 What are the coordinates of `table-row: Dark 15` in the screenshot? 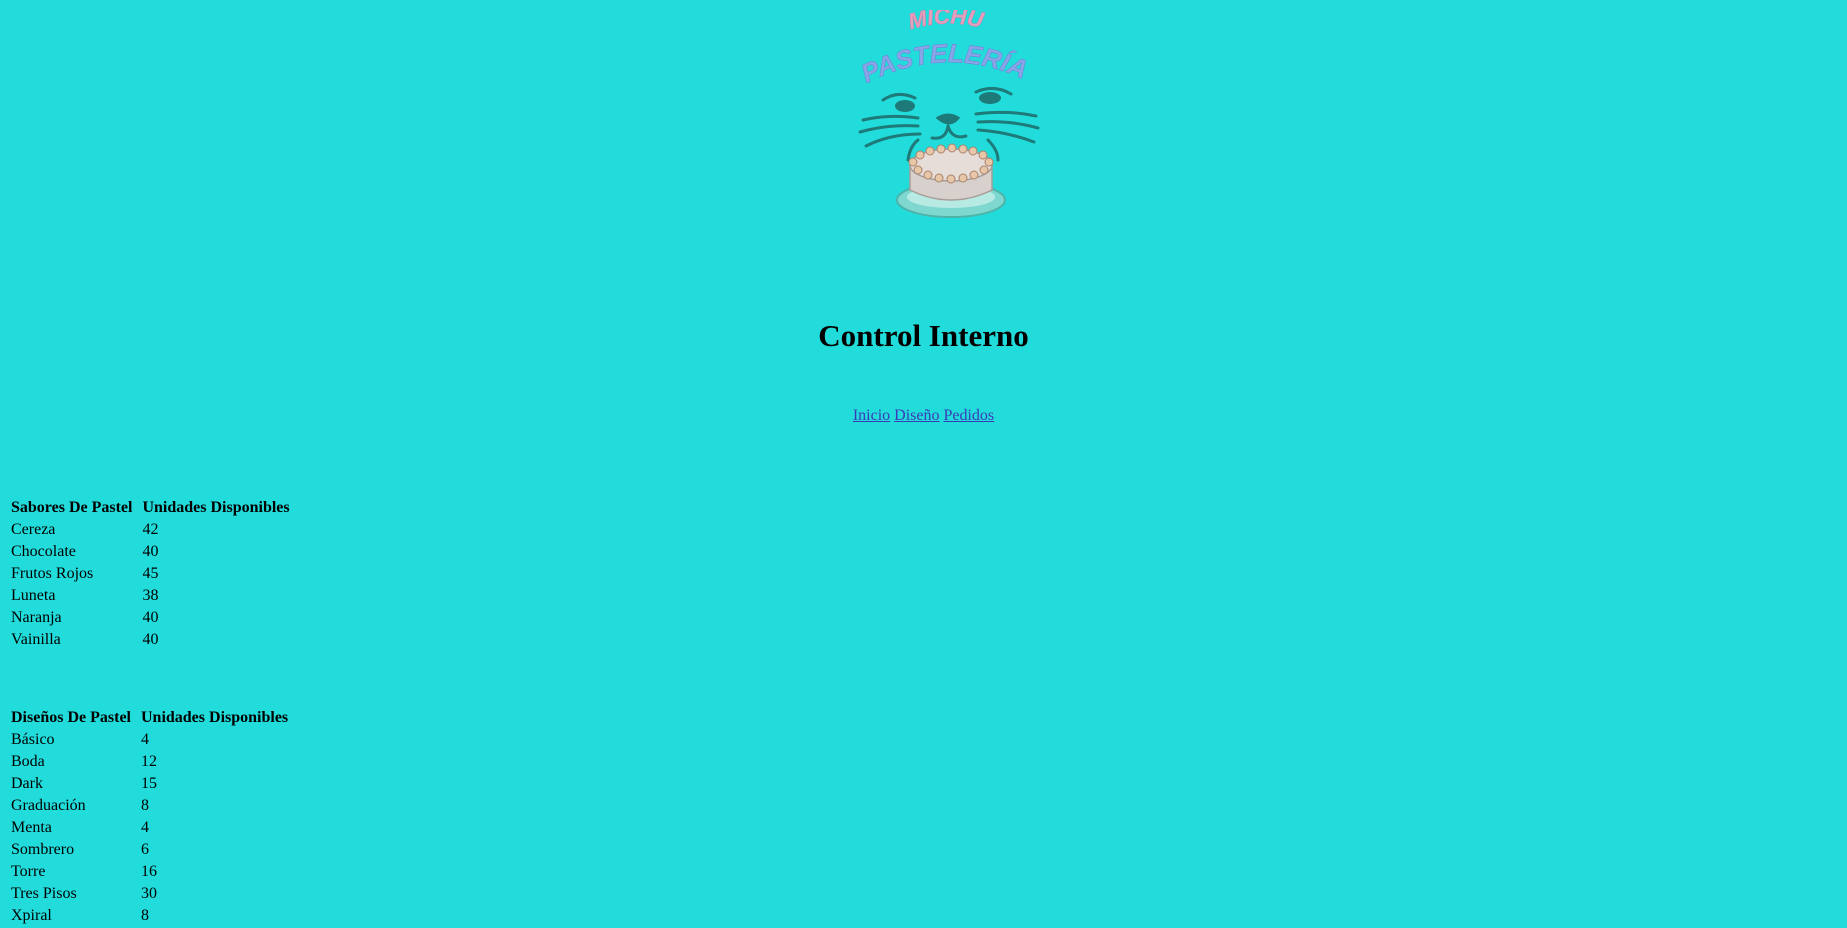 It's located at (149, 784).